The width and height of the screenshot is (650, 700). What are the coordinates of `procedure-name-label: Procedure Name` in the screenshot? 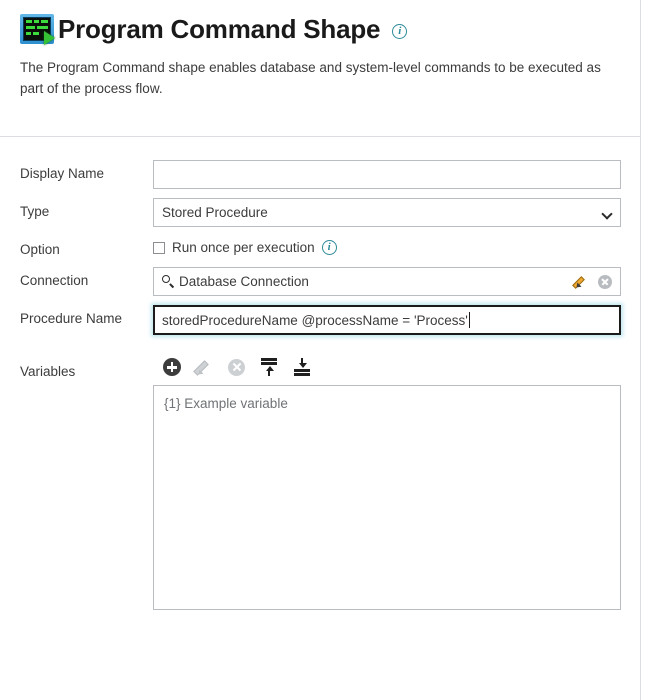 It's located at (71, 319).